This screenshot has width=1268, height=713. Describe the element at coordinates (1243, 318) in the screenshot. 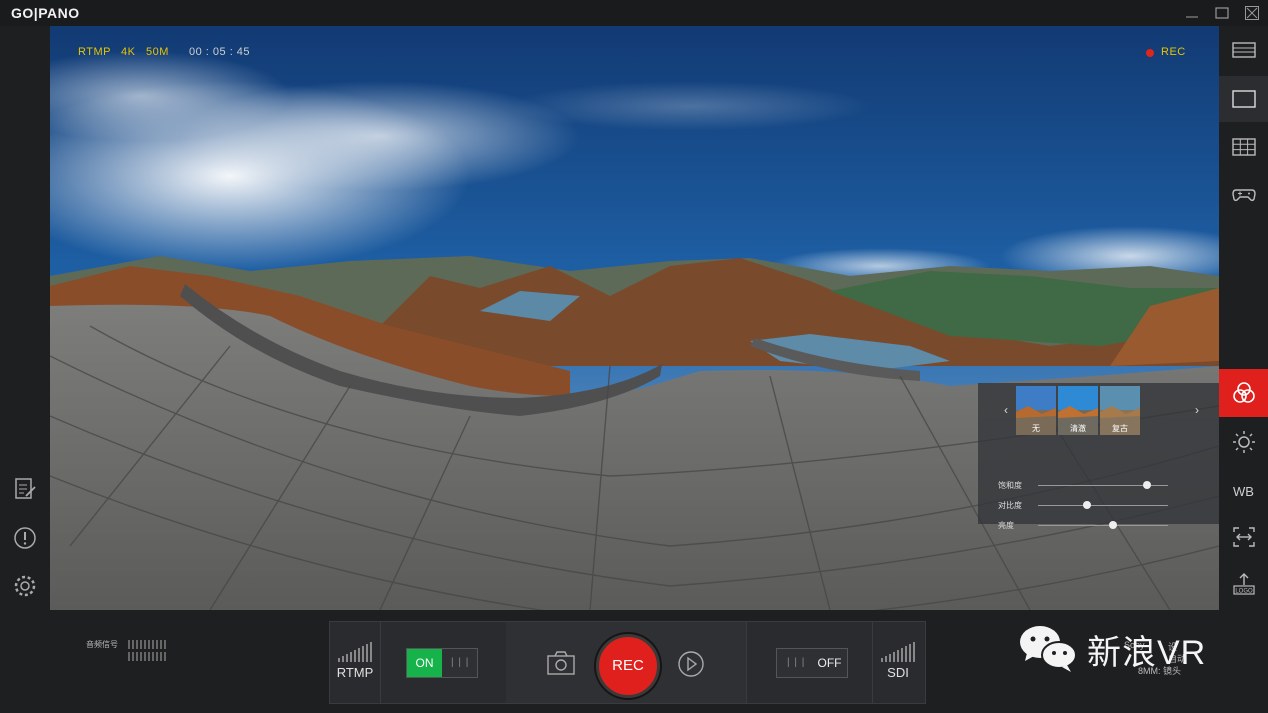

I see `right-toolbar: WB LOGO` at that location.